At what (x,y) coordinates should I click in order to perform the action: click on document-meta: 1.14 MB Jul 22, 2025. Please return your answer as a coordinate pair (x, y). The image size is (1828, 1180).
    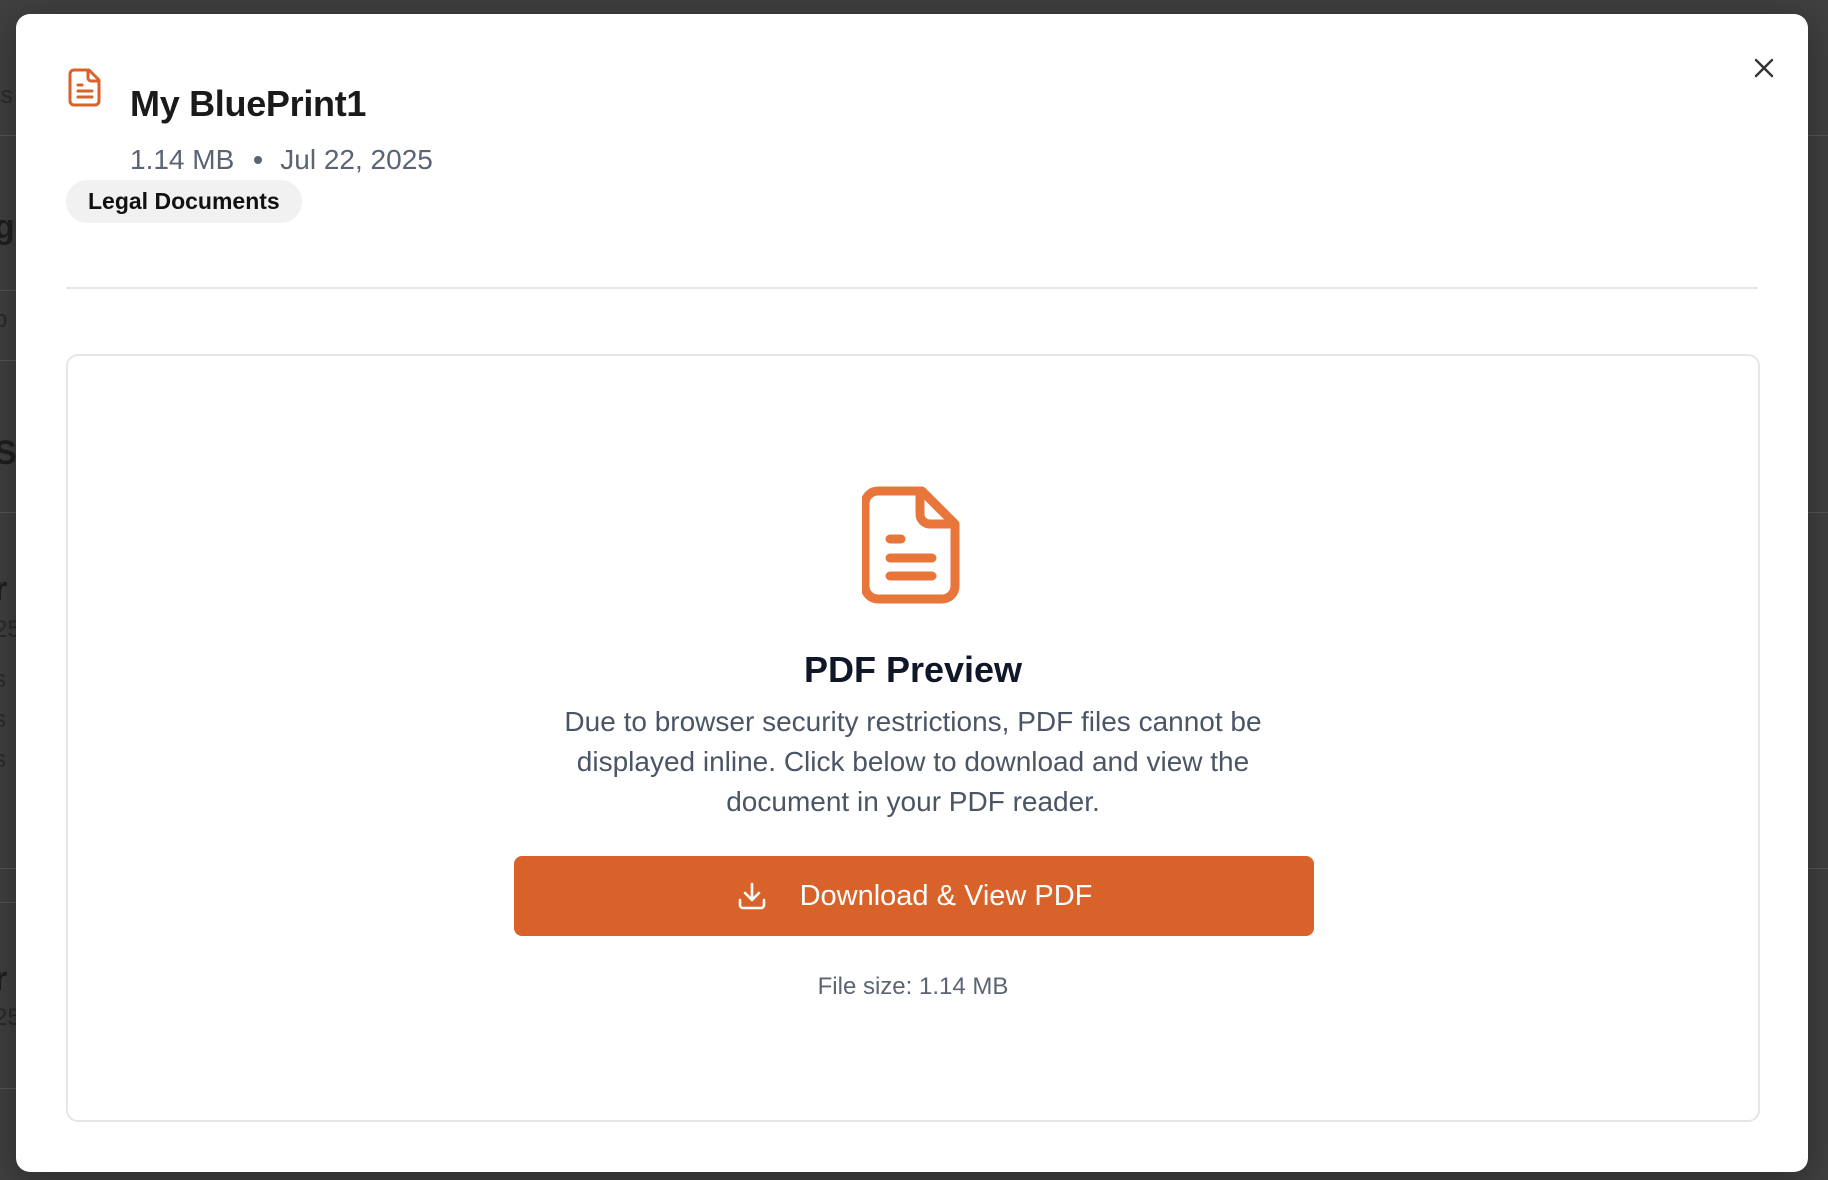
    Looking at the image, I should click on (281, 160).